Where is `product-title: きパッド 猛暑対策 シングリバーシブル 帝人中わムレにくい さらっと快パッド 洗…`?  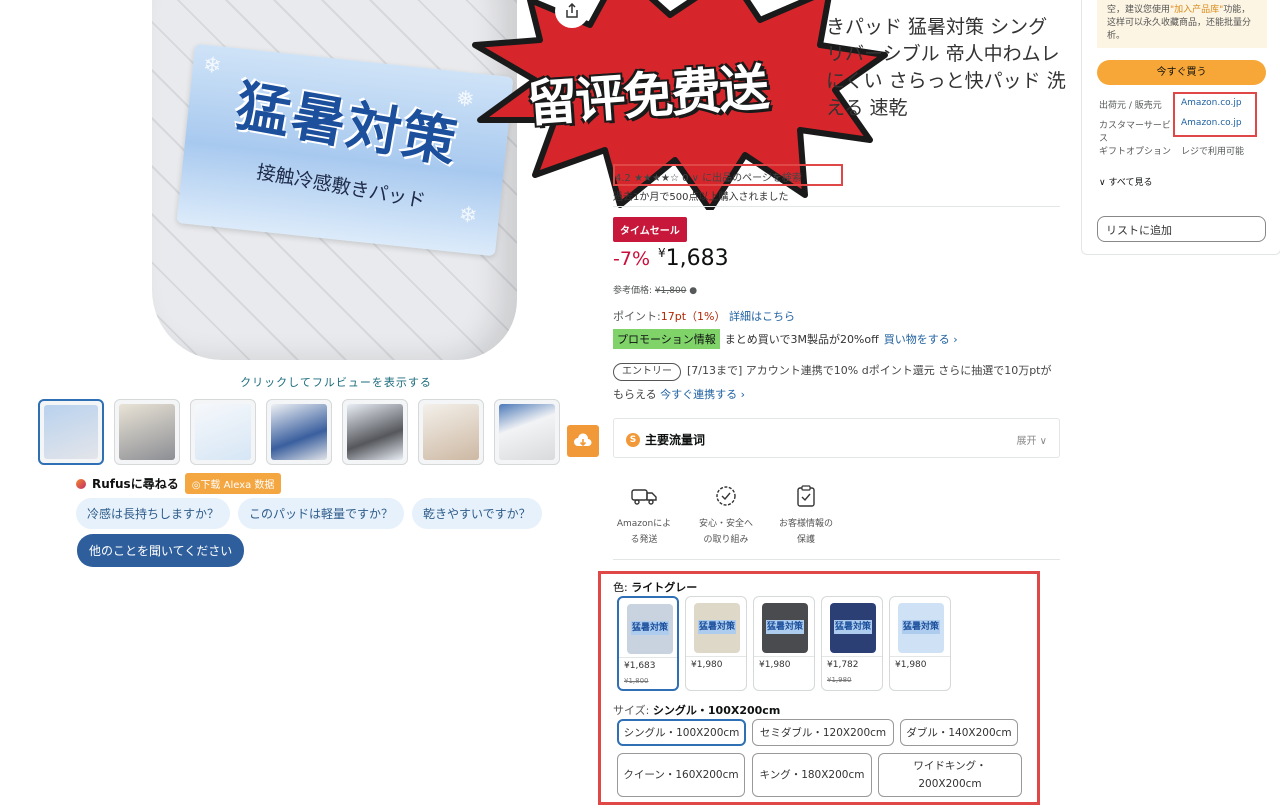
product-title: きパッド 猛暑対策 シングリバーシブル 帝人中わムレにくい さらっと快パッド 洗… is located at coordinates (946, 67).